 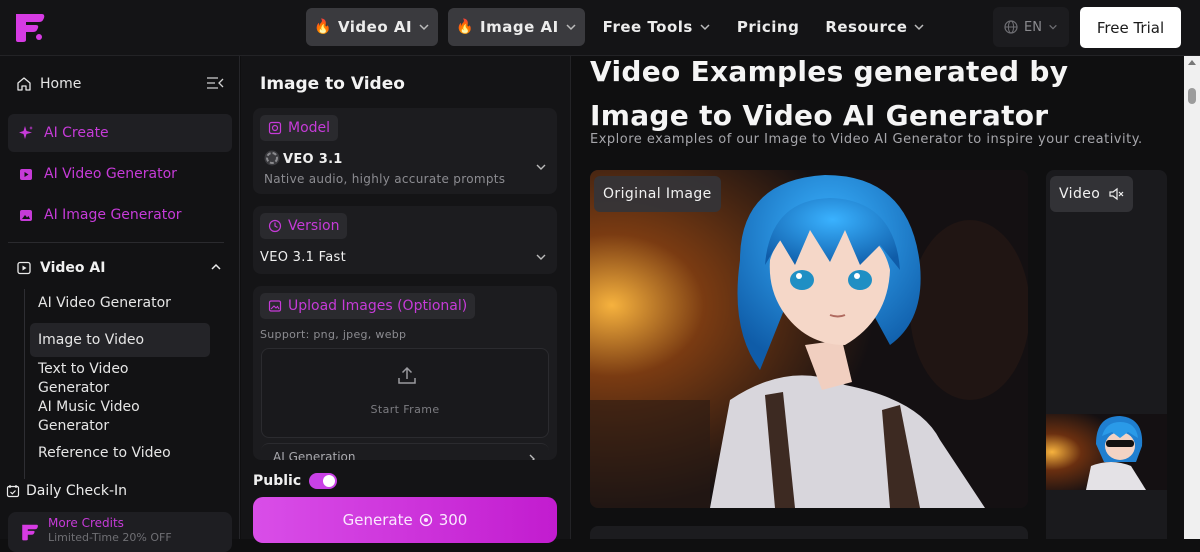 I want to click on home-icon, so click(x=24, y=84).